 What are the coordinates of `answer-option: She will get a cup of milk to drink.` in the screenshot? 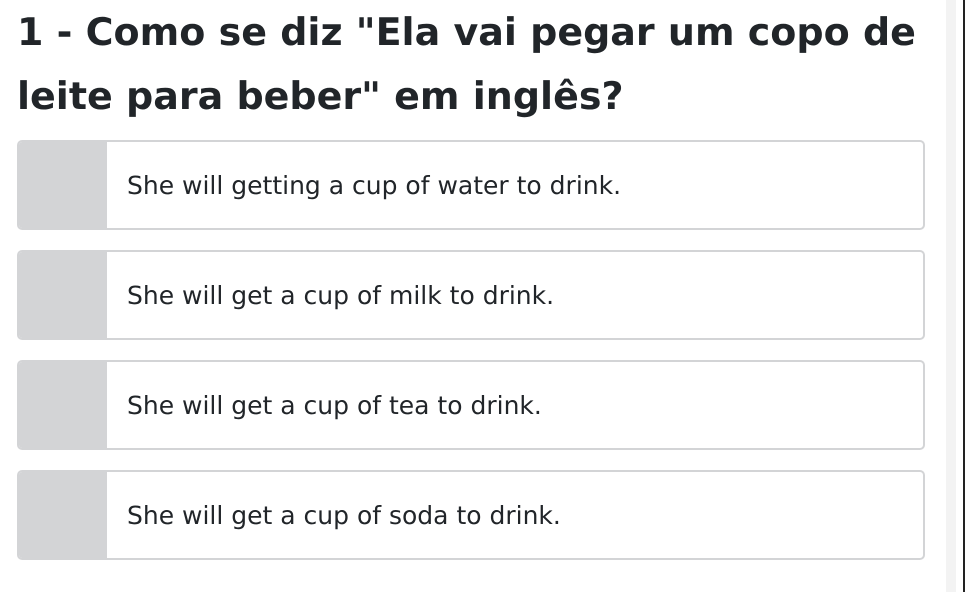 It's located at (471, 295).